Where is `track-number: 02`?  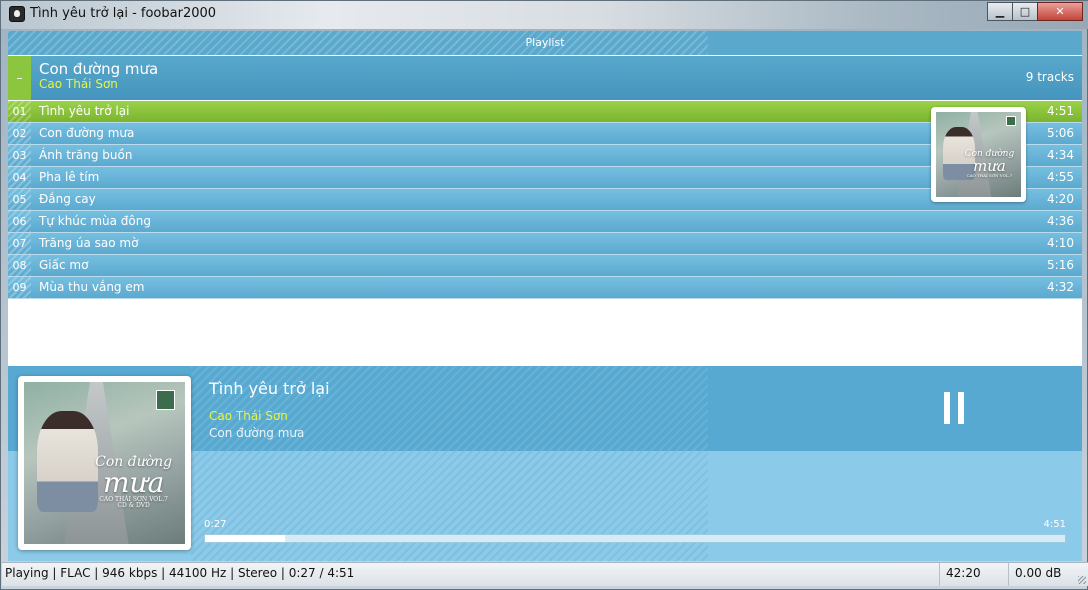 track-number: 02 is located at coordinates (19, 133).